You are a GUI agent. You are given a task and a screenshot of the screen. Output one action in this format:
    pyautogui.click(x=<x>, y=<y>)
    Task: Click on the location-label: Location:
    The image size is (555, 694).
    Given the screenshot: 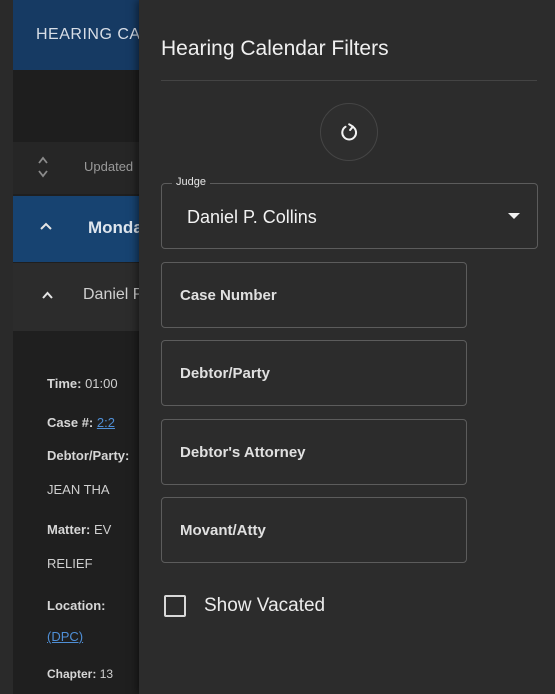 What is the action you would take?
    pyautogui.click(x=76, y=605)
    